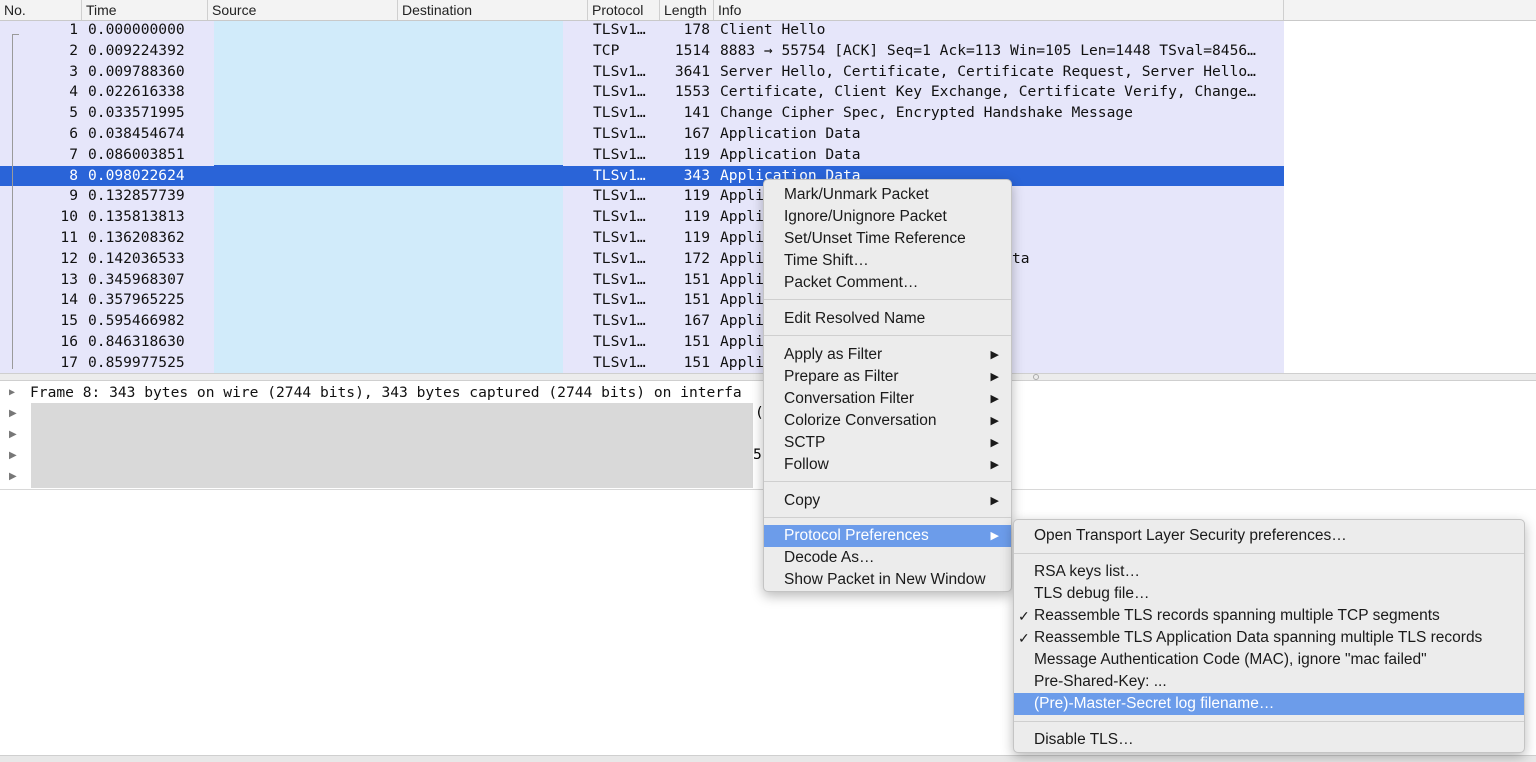 This screenshot has width=1536, height=762. I want to click on menu-item: Set/Unset Time Reference, so click(887, 239).